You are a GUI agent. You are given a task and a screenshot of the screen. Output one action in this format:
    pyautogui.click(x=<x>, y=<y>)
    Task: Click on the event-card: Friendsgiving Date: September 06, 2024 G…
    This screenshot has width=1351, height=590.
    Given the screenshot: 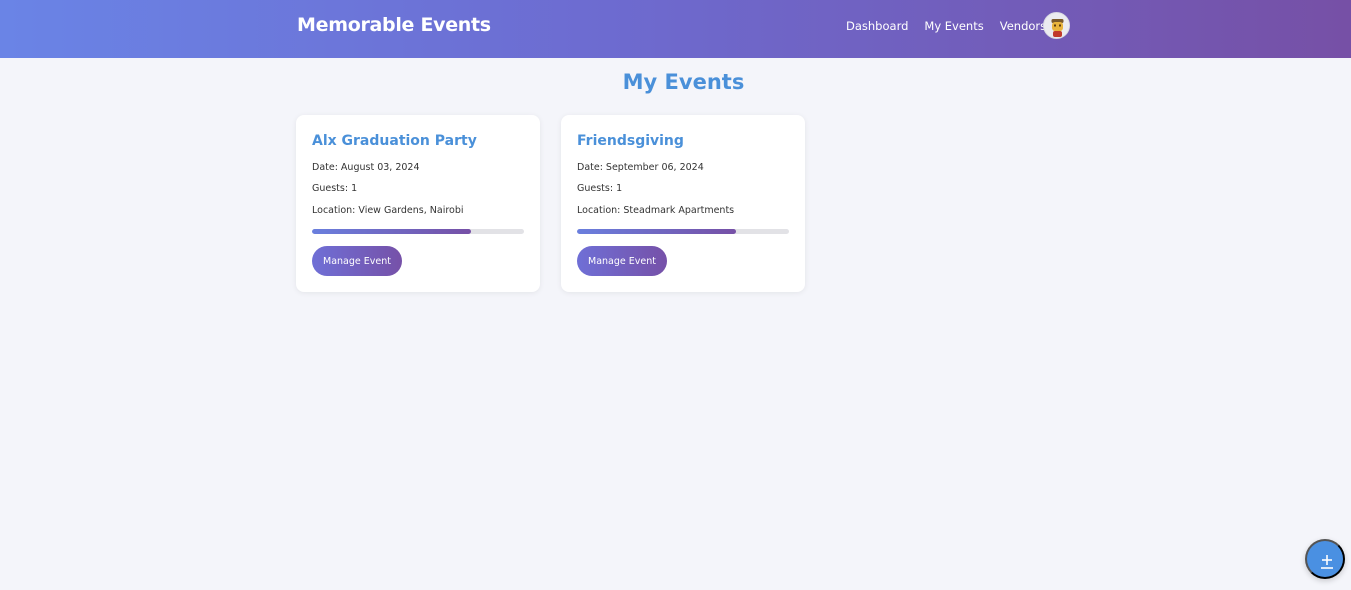 What is the action you would take?
    pyautogui.click(x=683, y=203)
    